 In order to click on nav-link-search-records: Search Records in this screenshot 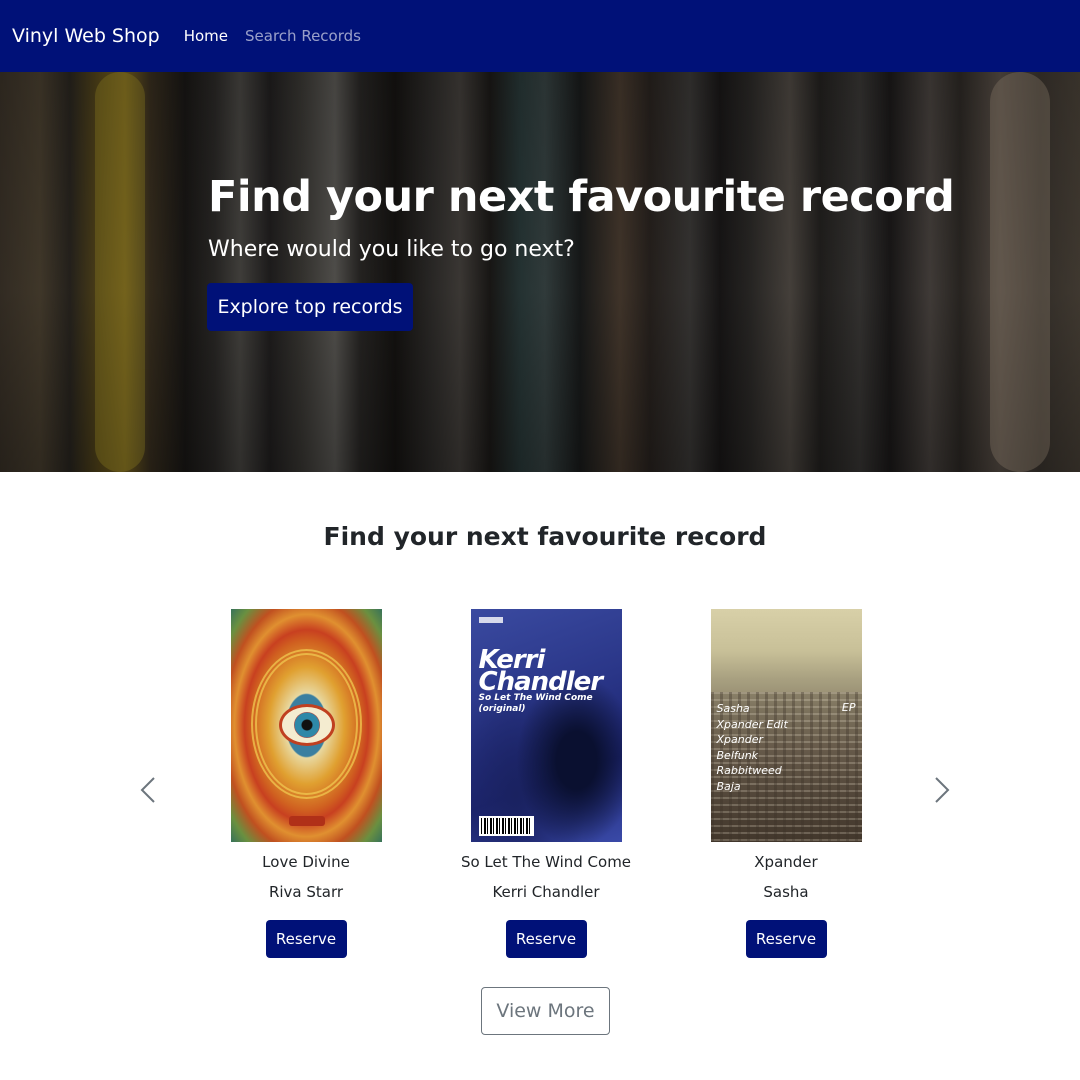, I will do `click(303, 36)`.